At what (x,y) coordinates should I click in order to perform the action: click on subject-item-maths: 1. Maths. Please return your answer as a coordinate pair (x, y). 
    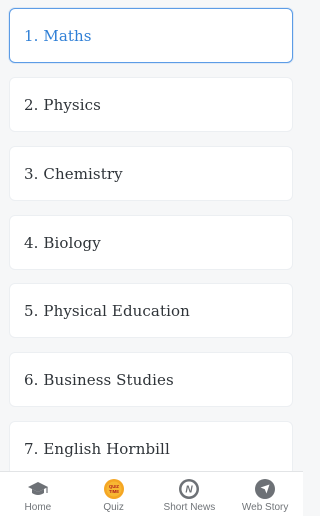
    Looking at the image, I should click on (151, 35).